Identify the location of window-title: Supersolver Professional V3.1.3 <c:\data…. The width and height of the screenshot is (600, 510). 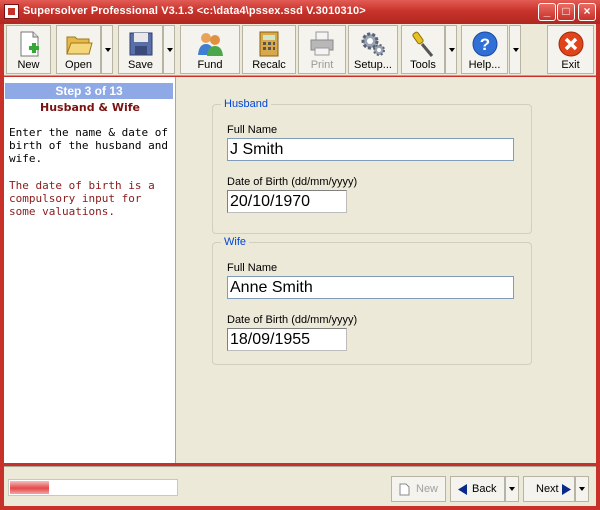
(194, 11).